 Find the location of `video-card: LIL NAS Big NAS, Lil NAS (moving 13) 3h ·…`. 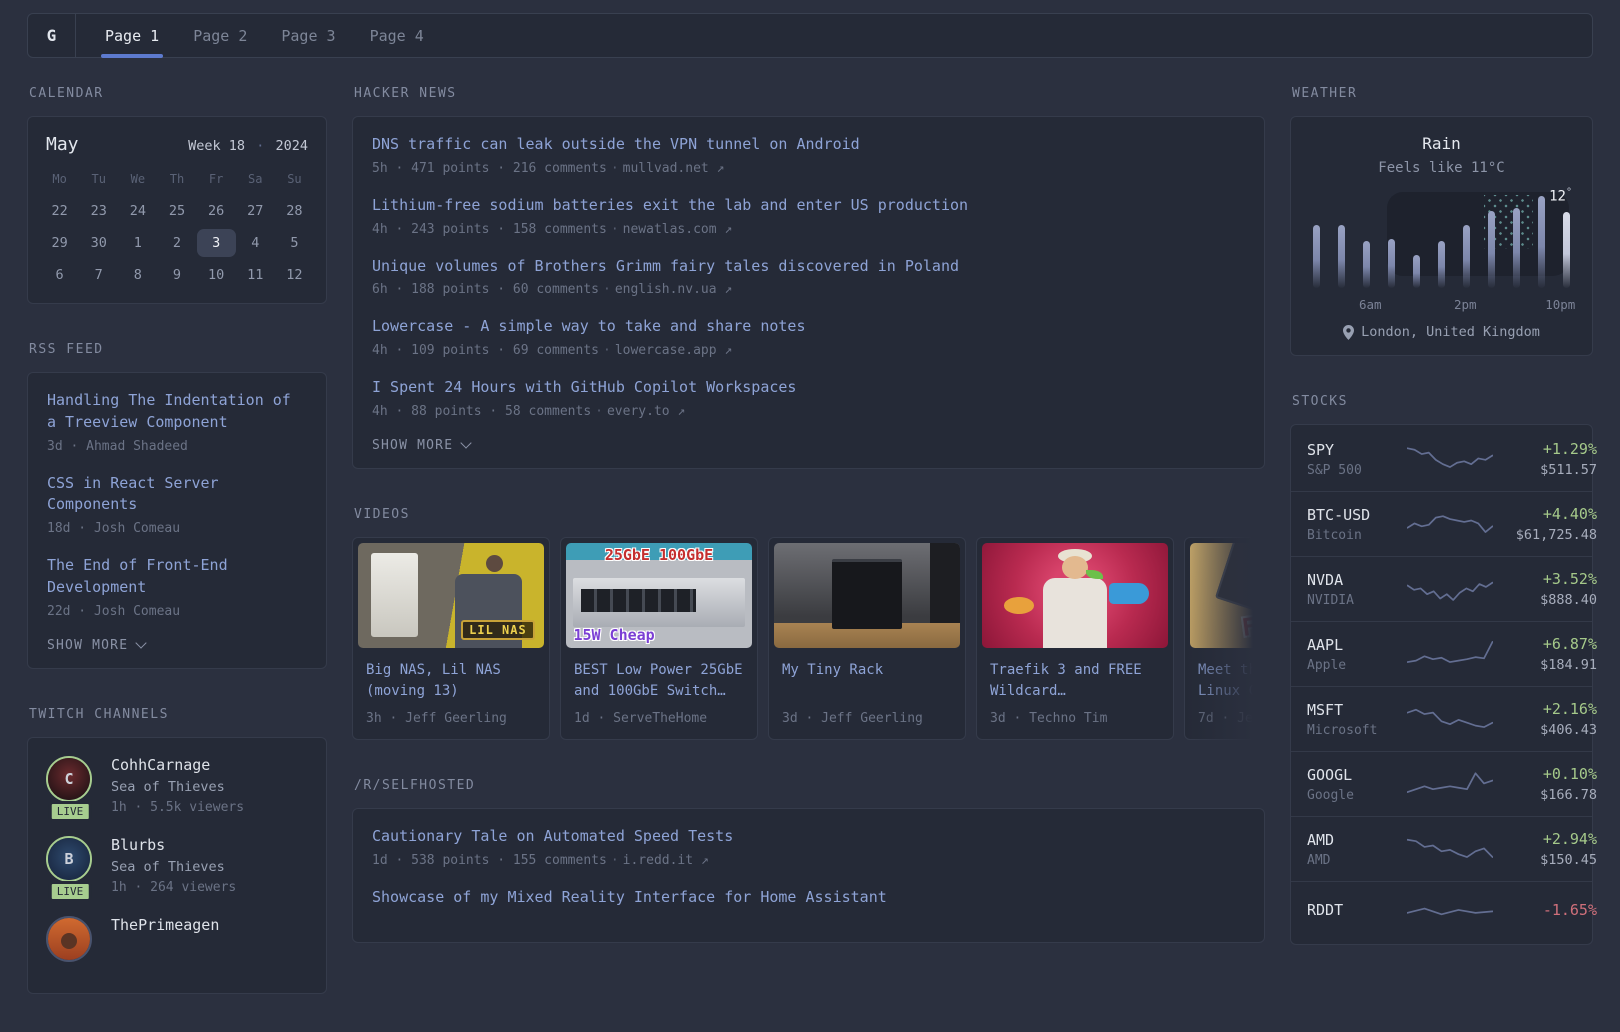

video-card: LIL NAS Big NAS, Lil NAS (moving 13) 3h ·… is located at coordinates (451, 638).